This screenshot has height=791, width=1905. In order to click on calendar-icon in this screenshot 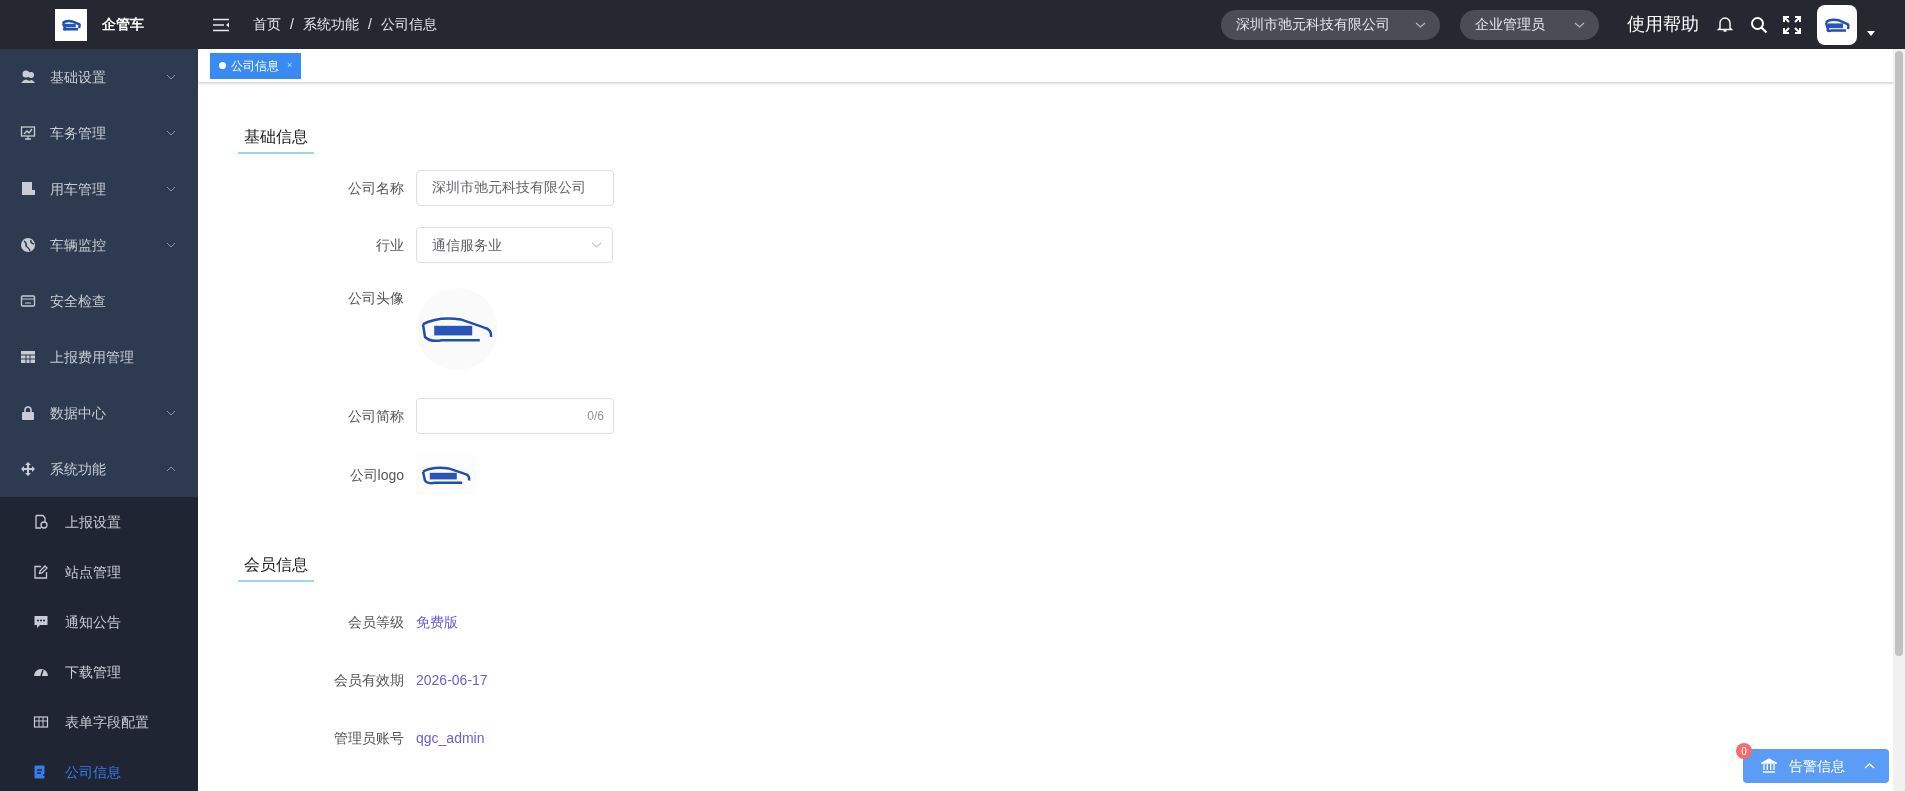, I will do `click(28, 301)`.